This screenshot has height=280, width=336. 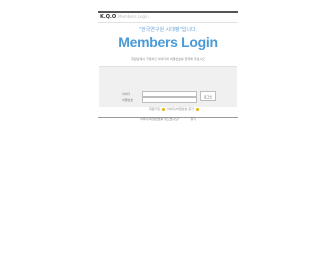 I want to click on find-id-link: 아이디/비밀번호 찾기, so click(x=183, y=109).